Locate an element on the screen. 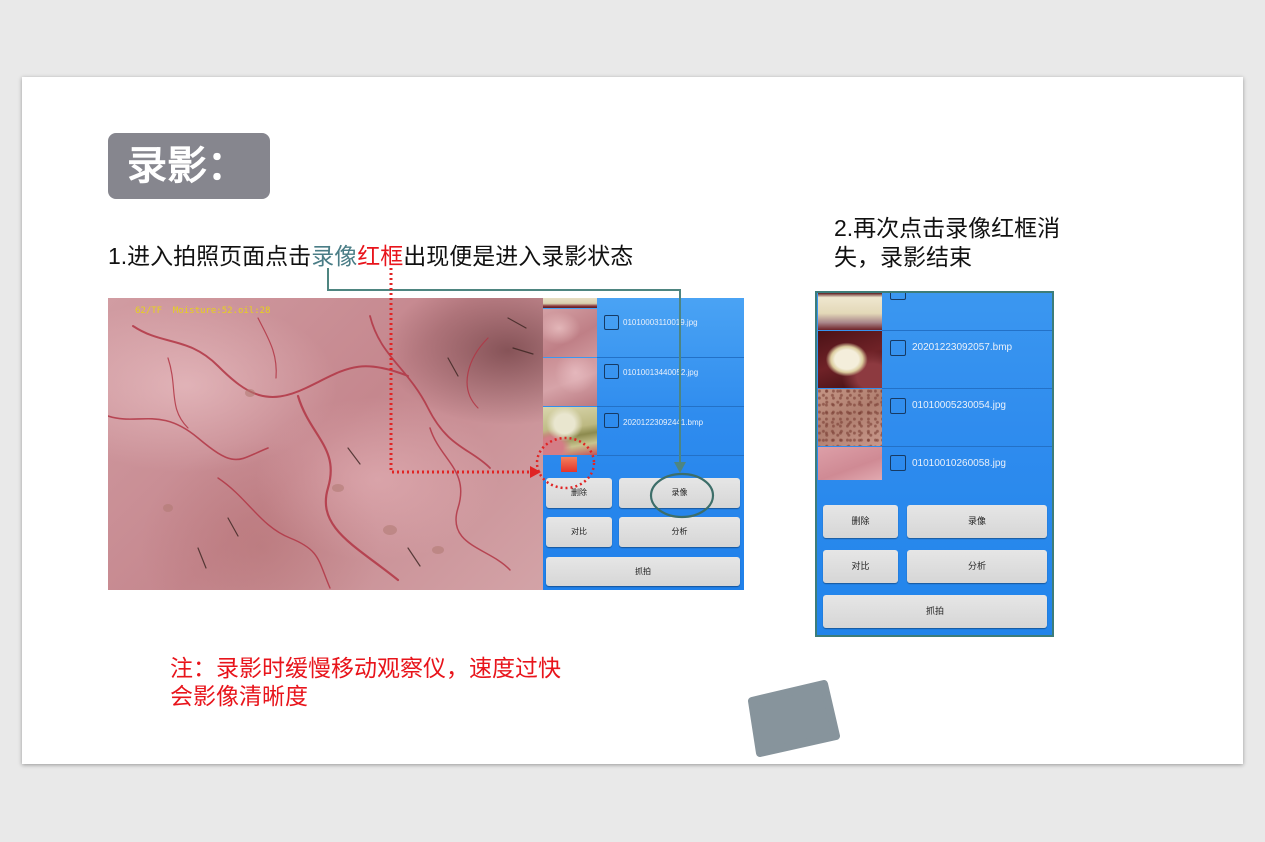 Image resolution: width=1265 pixels, height=842 pixels. step1-keyword-frame: 红框 is located at coordinates (380, 256).